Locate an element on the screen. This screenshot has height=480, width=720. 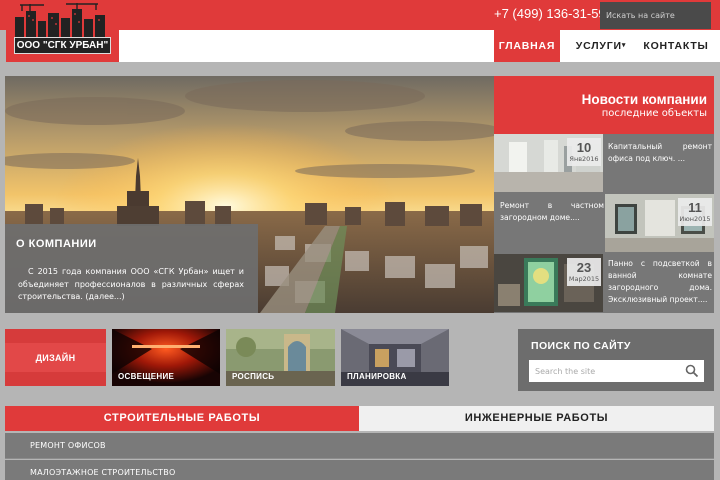
header-search-input is located at coordinates (655, 15).